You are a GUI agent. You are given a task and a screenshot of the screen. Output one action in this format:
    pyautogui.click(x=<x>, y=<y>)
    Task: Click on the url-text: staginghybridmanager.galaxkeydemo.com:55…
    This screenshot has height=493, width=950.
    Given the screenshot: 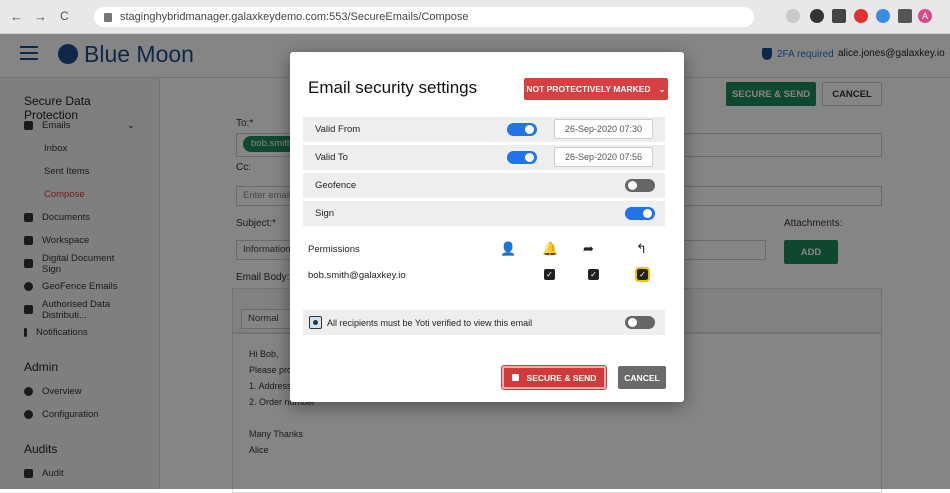 What is the action you would take?
    pyautogui.click(x=294, y=17)
    